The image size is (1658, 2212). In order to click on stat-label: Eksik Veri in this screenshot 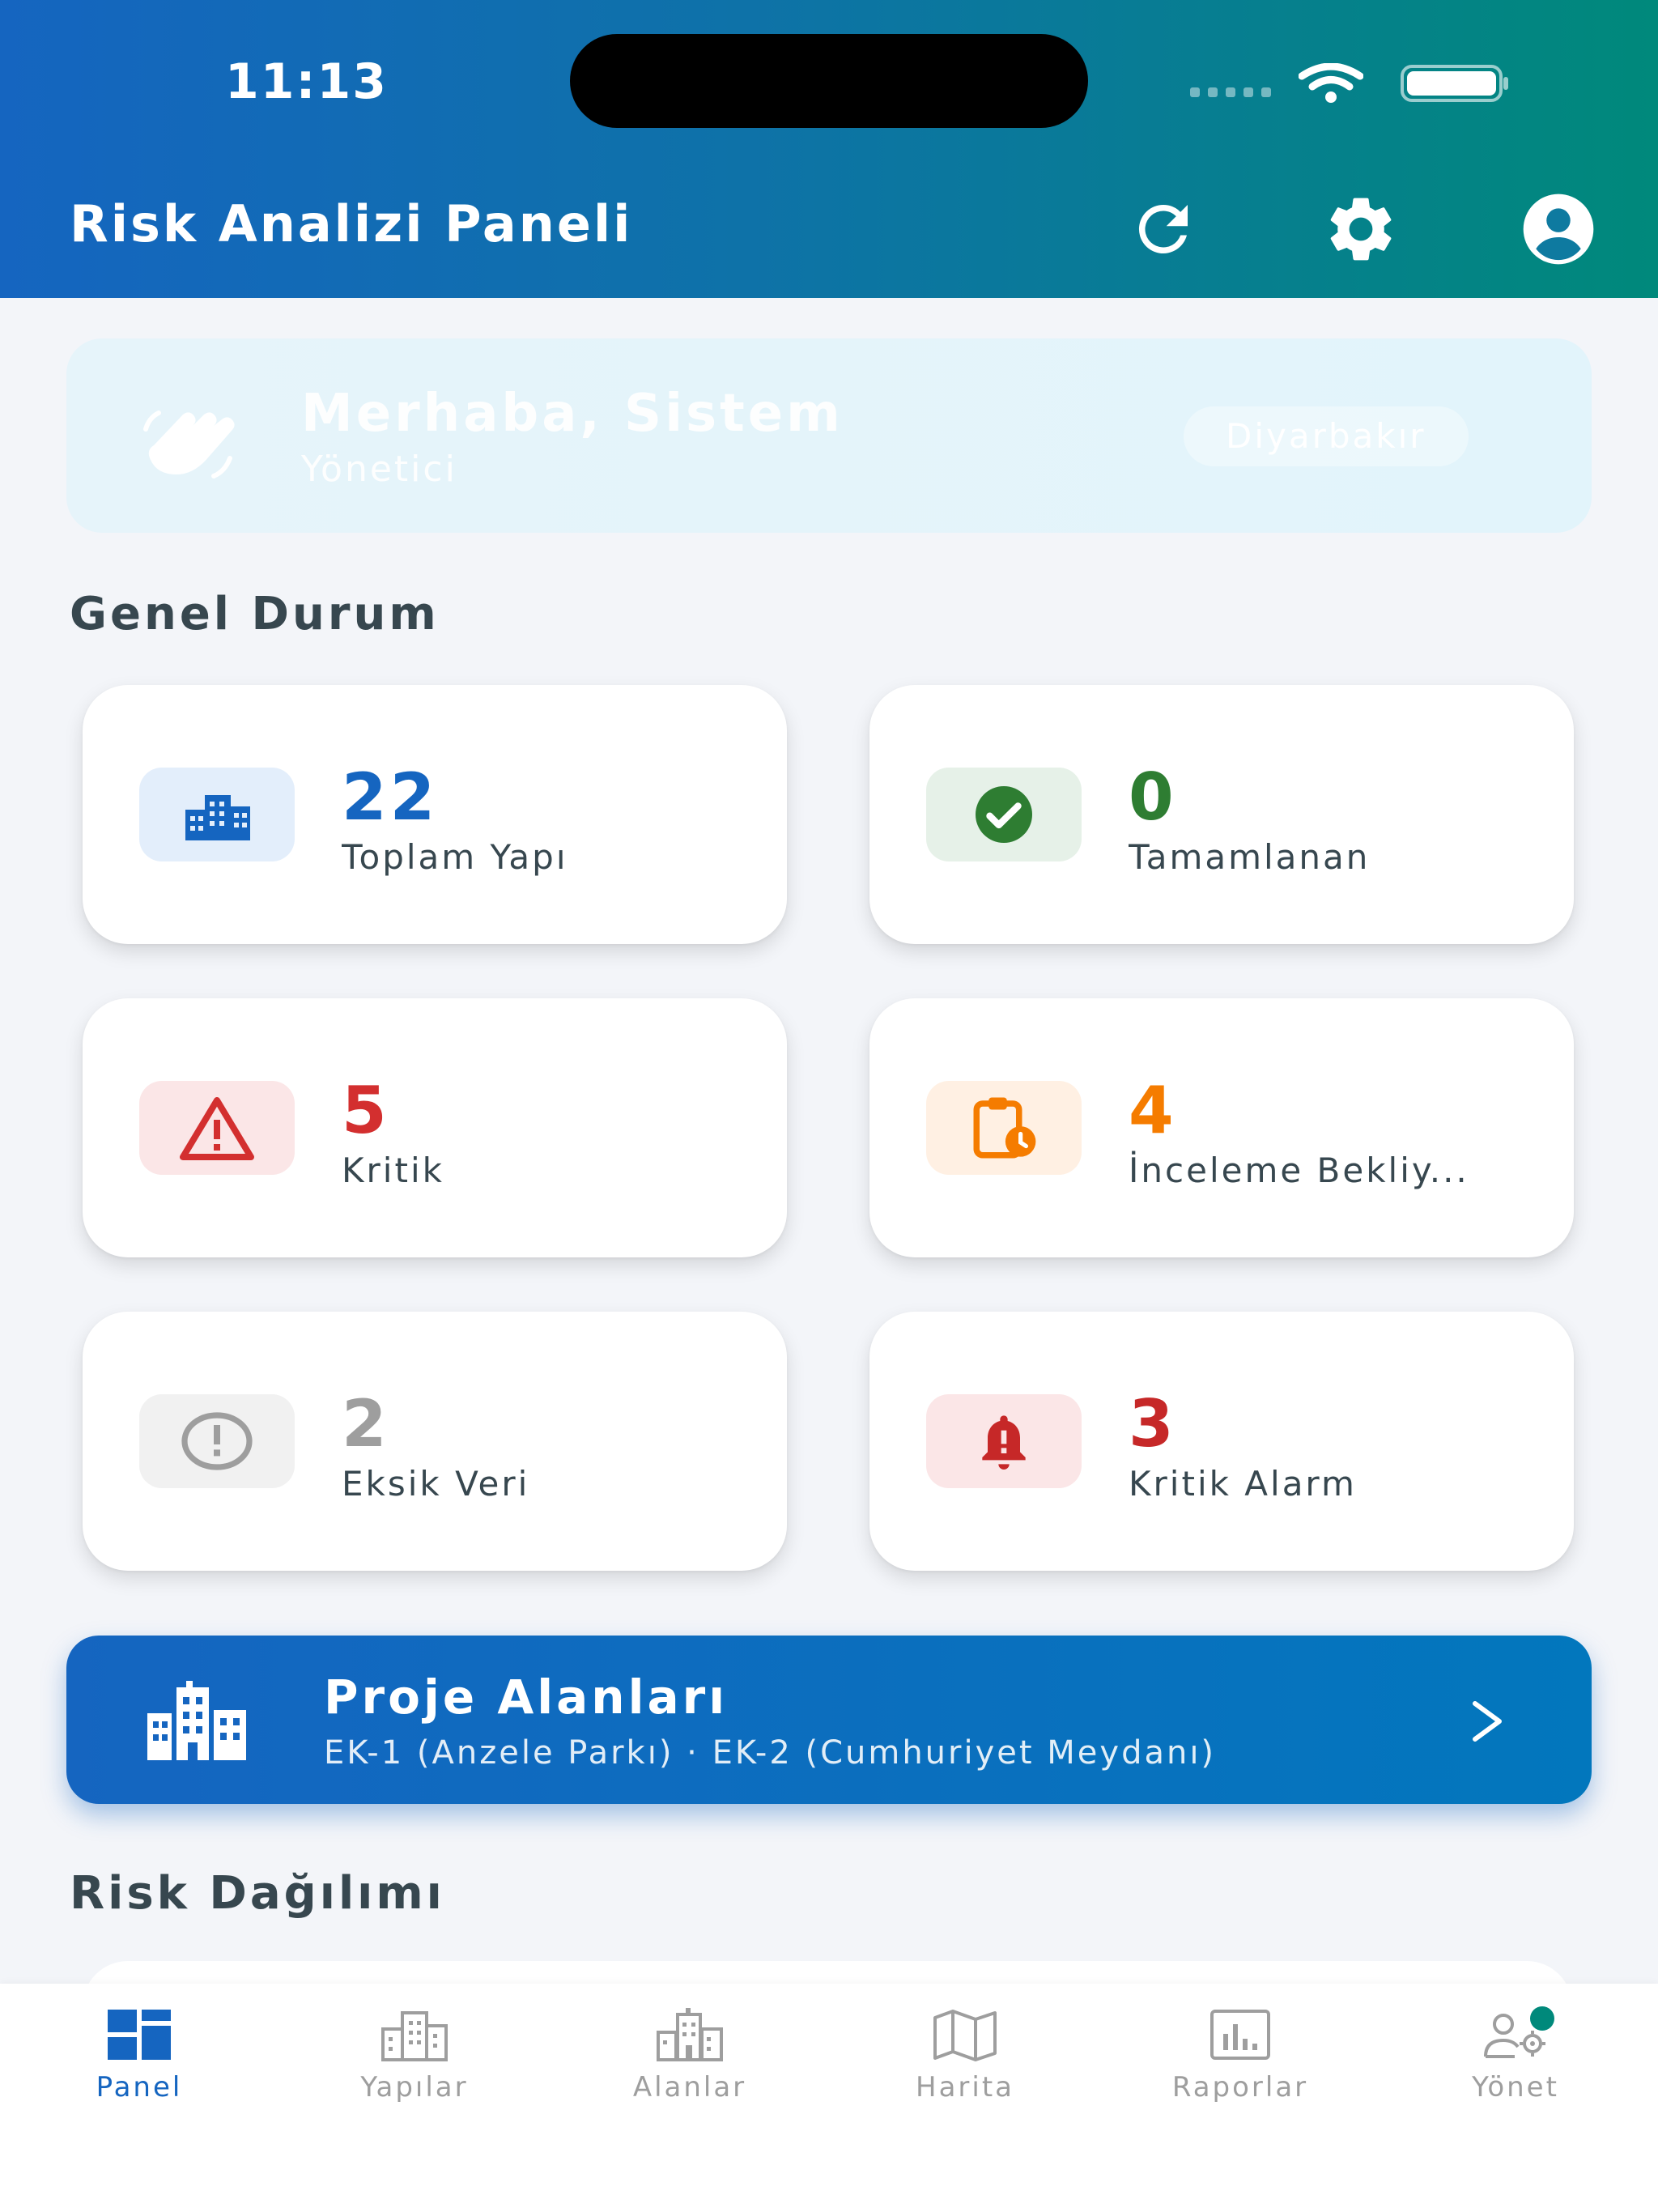, I will do `click(436, 1484)`.